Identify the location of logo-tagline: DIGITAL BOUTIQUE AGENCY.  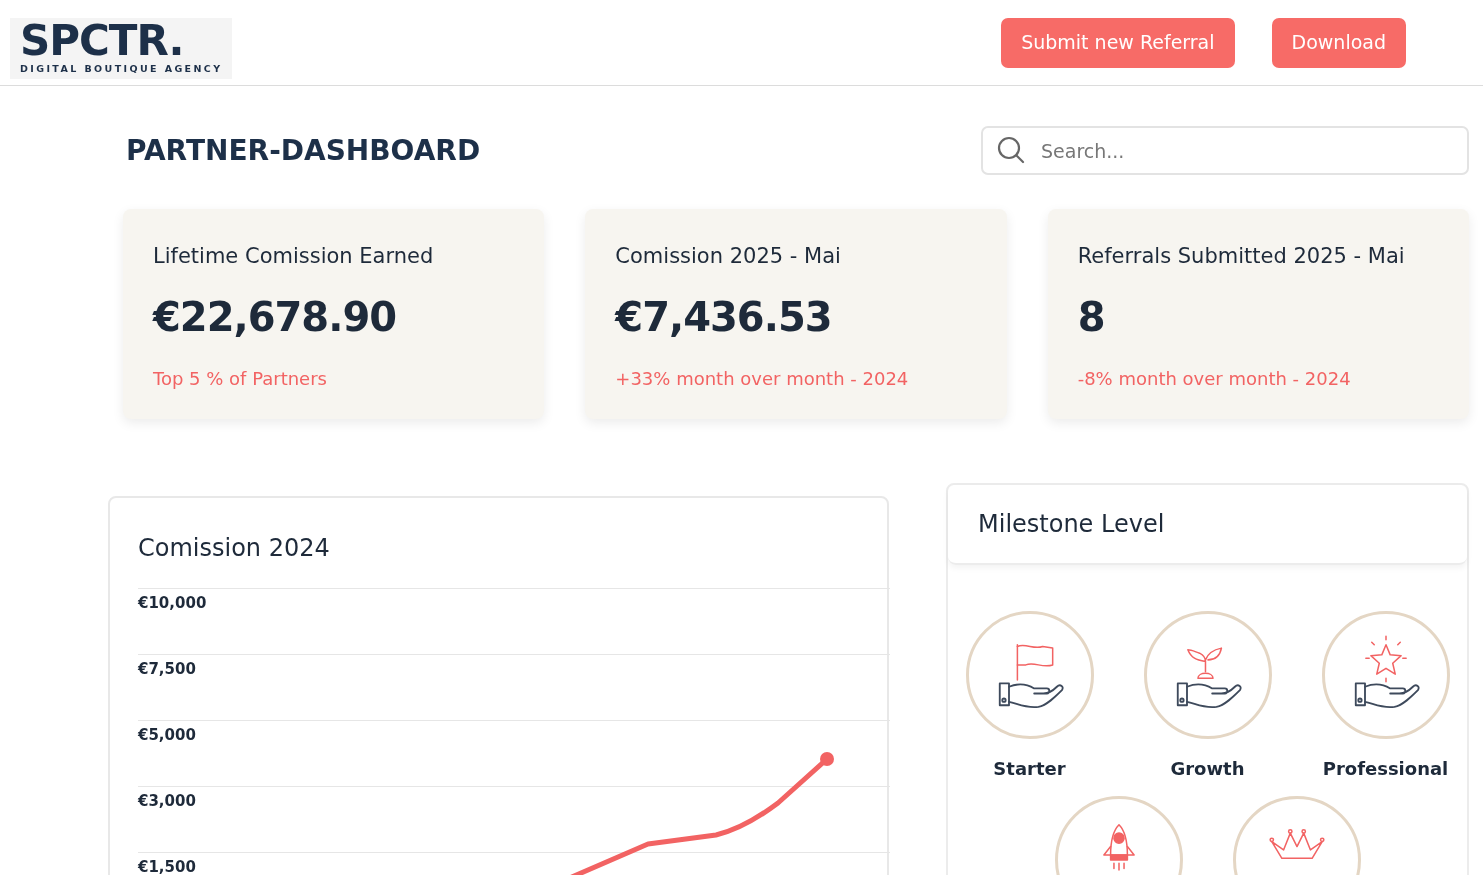
(121, 69).